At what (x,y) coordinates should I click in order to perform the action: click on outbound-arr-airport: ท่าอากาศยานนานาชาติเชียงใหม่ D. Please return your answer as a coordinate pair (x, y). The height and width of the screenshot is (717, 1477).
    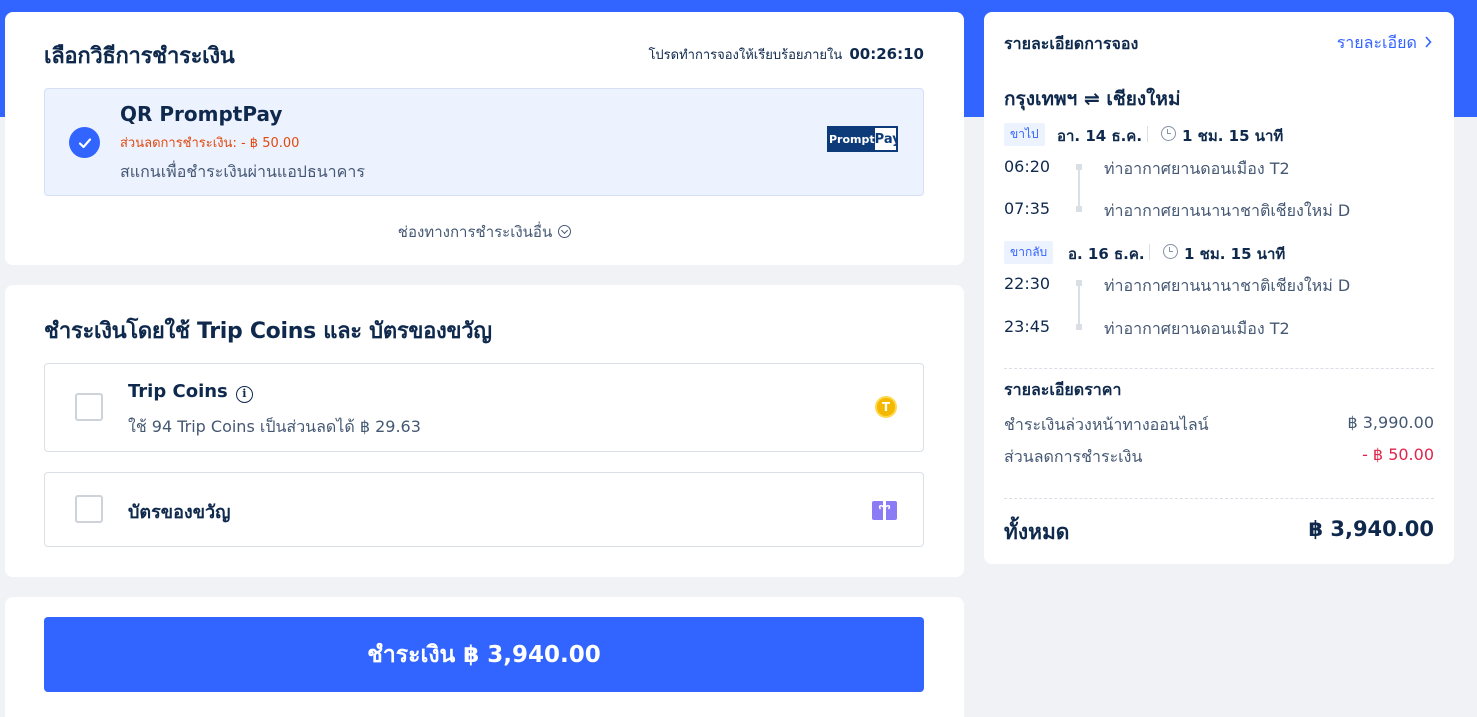
    Looking at the image, I should click on (1227, 210).